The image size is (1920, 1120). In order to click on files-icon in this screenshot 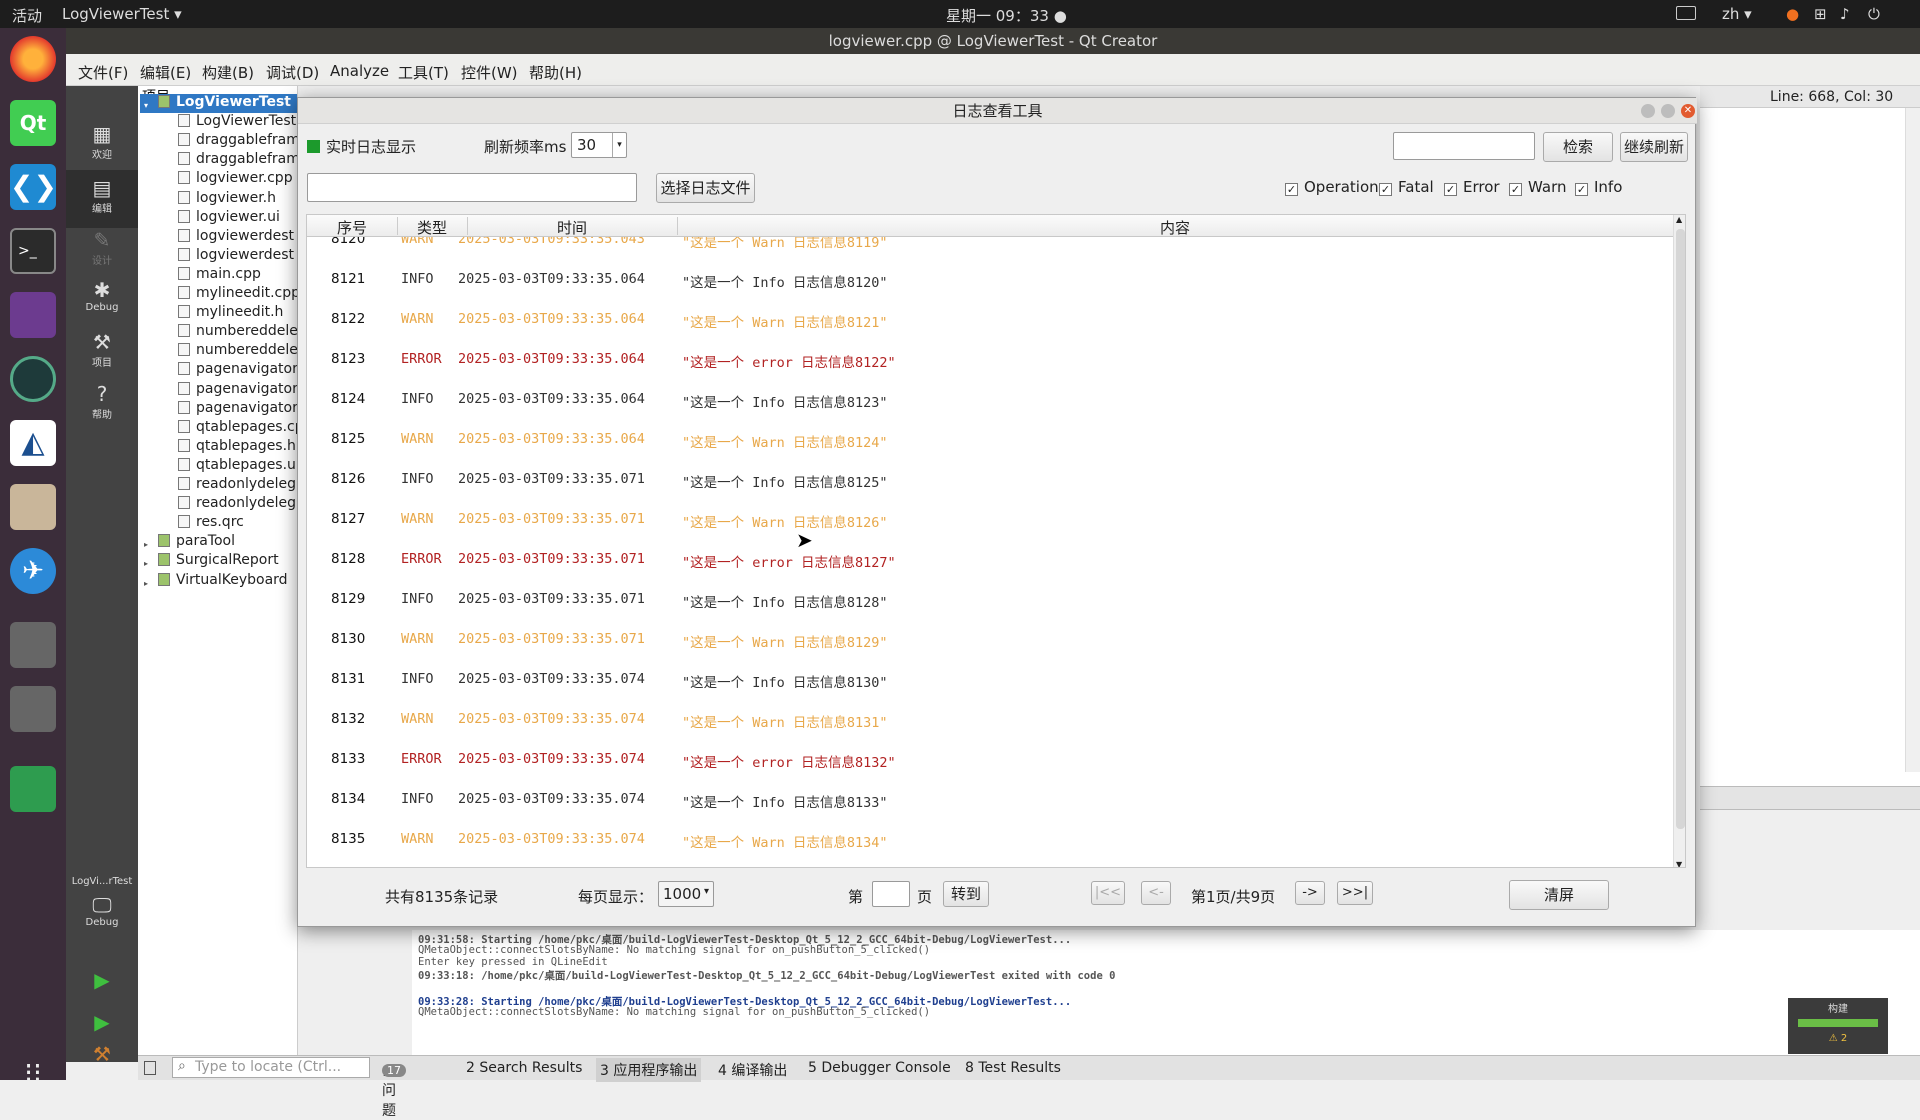, I will do `click(33, 507)`.